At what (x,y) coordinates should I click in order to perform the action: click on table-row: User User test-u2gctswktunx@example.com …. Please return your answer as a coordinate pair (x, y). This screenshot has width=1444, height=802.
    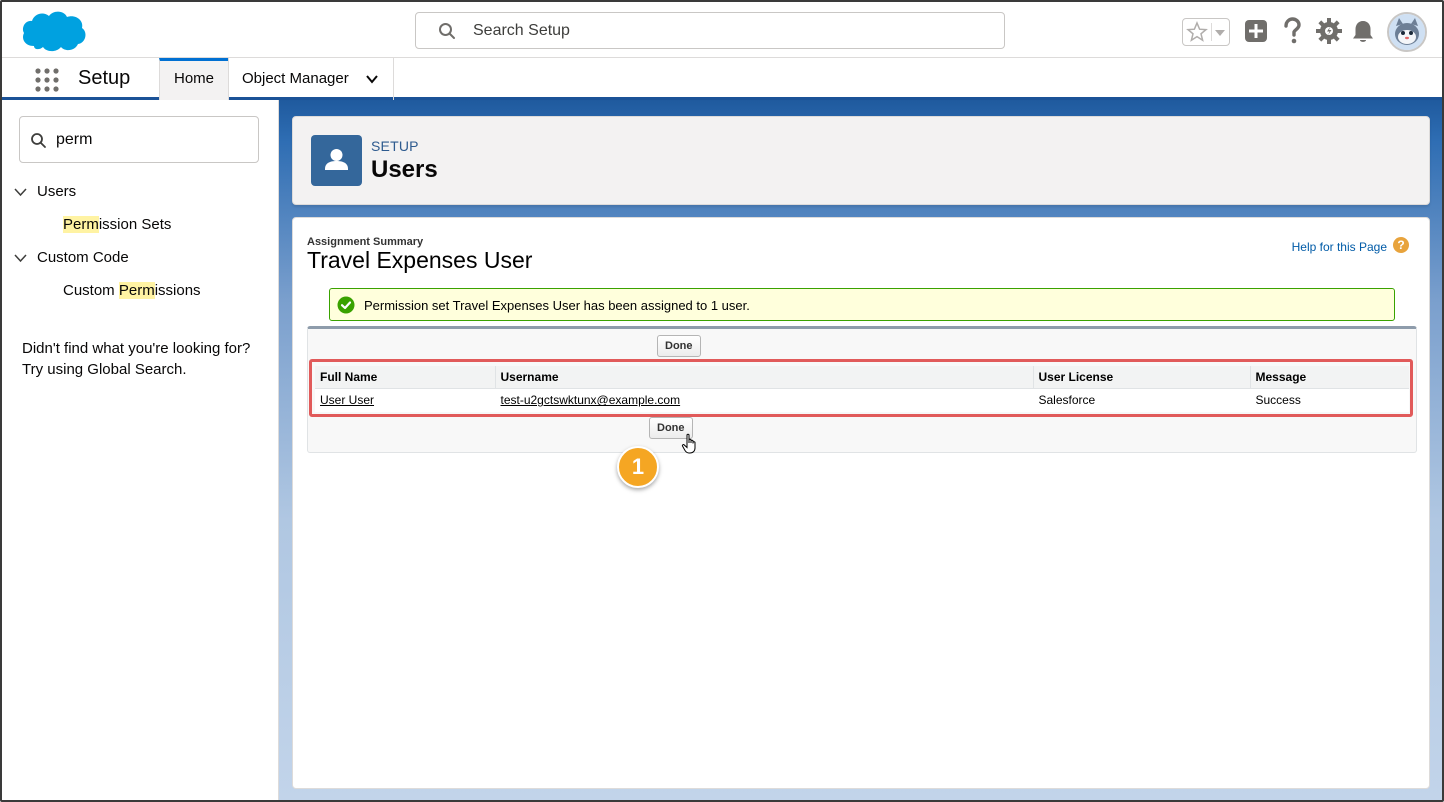
    Looking at the image, I should click on (862, 400).